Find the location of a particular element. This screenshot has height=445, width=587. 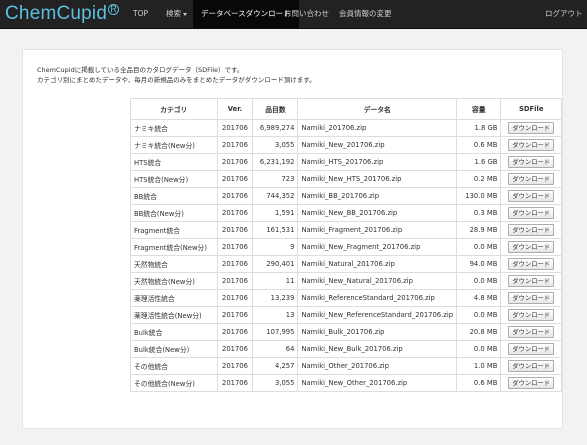

nav-contact-link: お問い合わせ is located at coordinates (306, 14).